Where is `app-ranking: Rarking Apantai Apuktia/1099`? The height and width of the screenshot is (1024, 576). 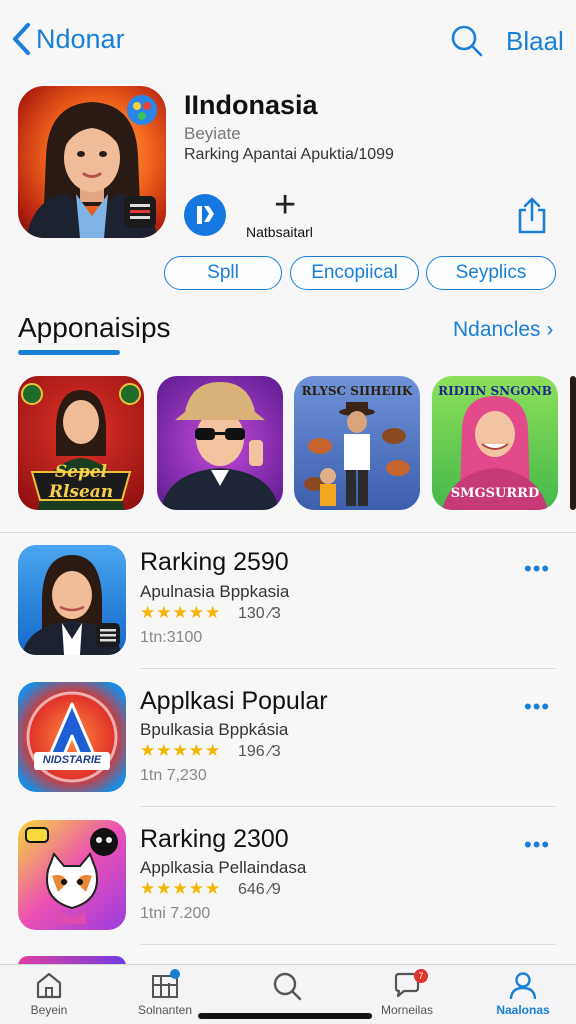 app-ranking: Rarking Apantai Apuktia/1099 is located at coordinates (289, 154).